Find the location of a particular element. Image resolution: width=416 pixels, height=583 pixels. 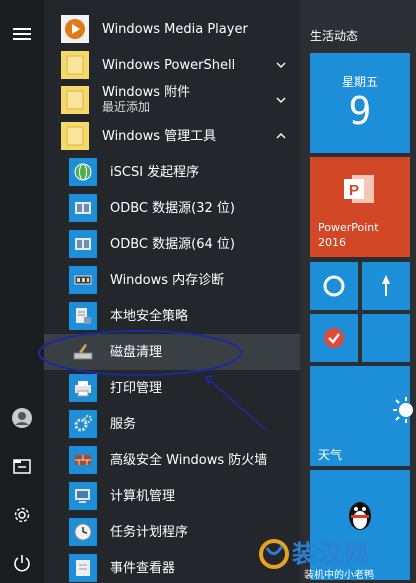

qq-penguin-icon is located at coordinates (360, 516).